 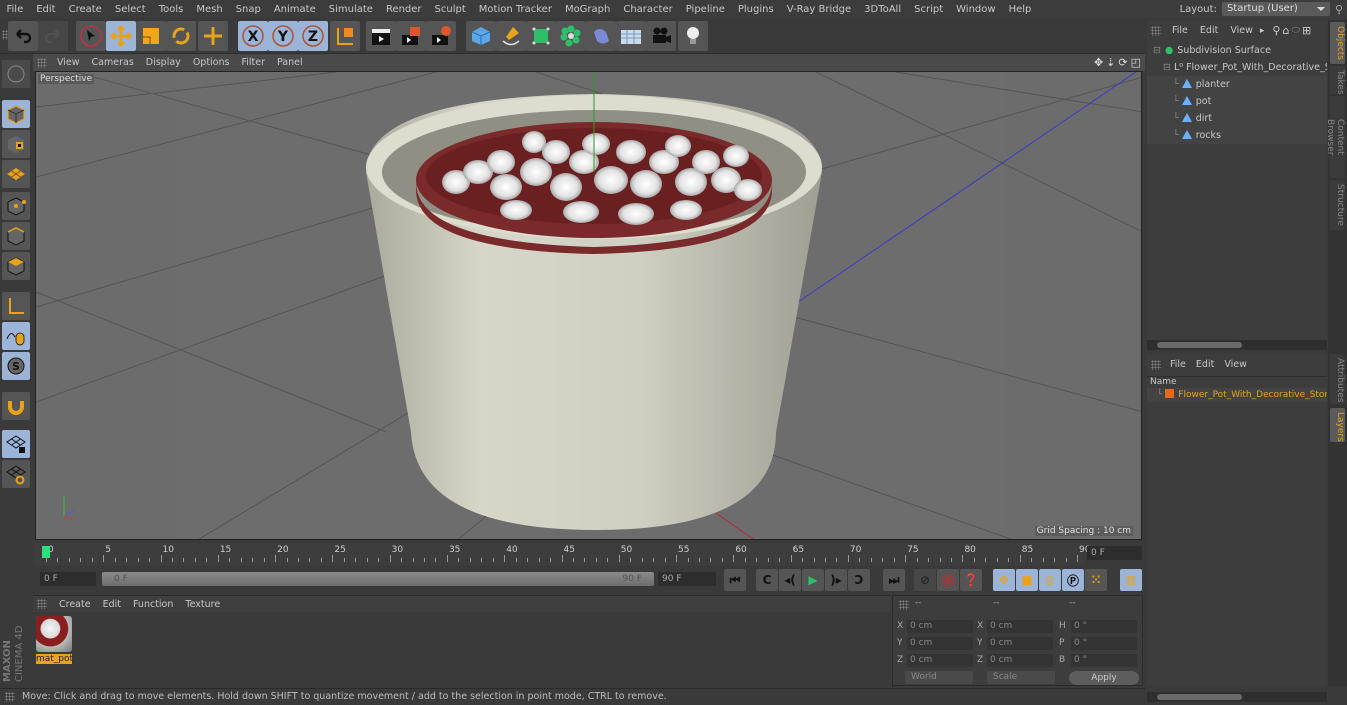 What do you see at coordinates (1237, 101) in the screenshot?
I see `object-row: └ pot` at bounding box center [1237, 101].